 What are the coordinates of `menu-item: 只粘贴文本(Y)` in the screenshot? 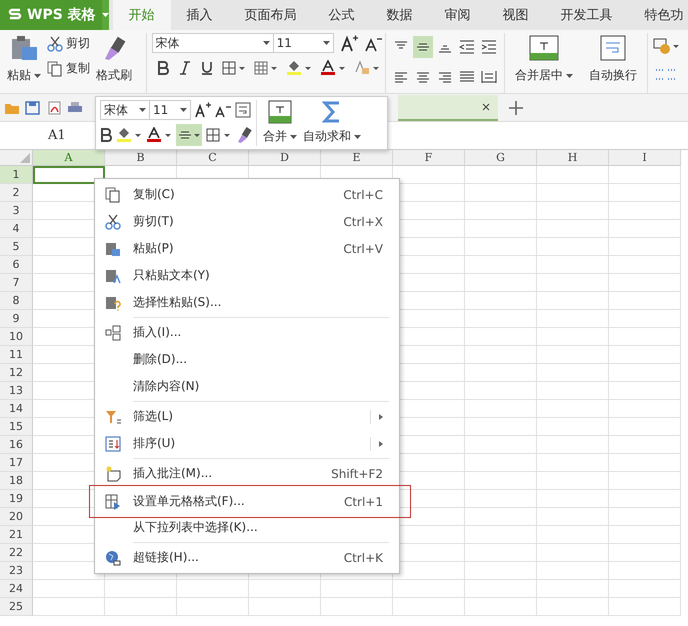 It's located at (247, 275).